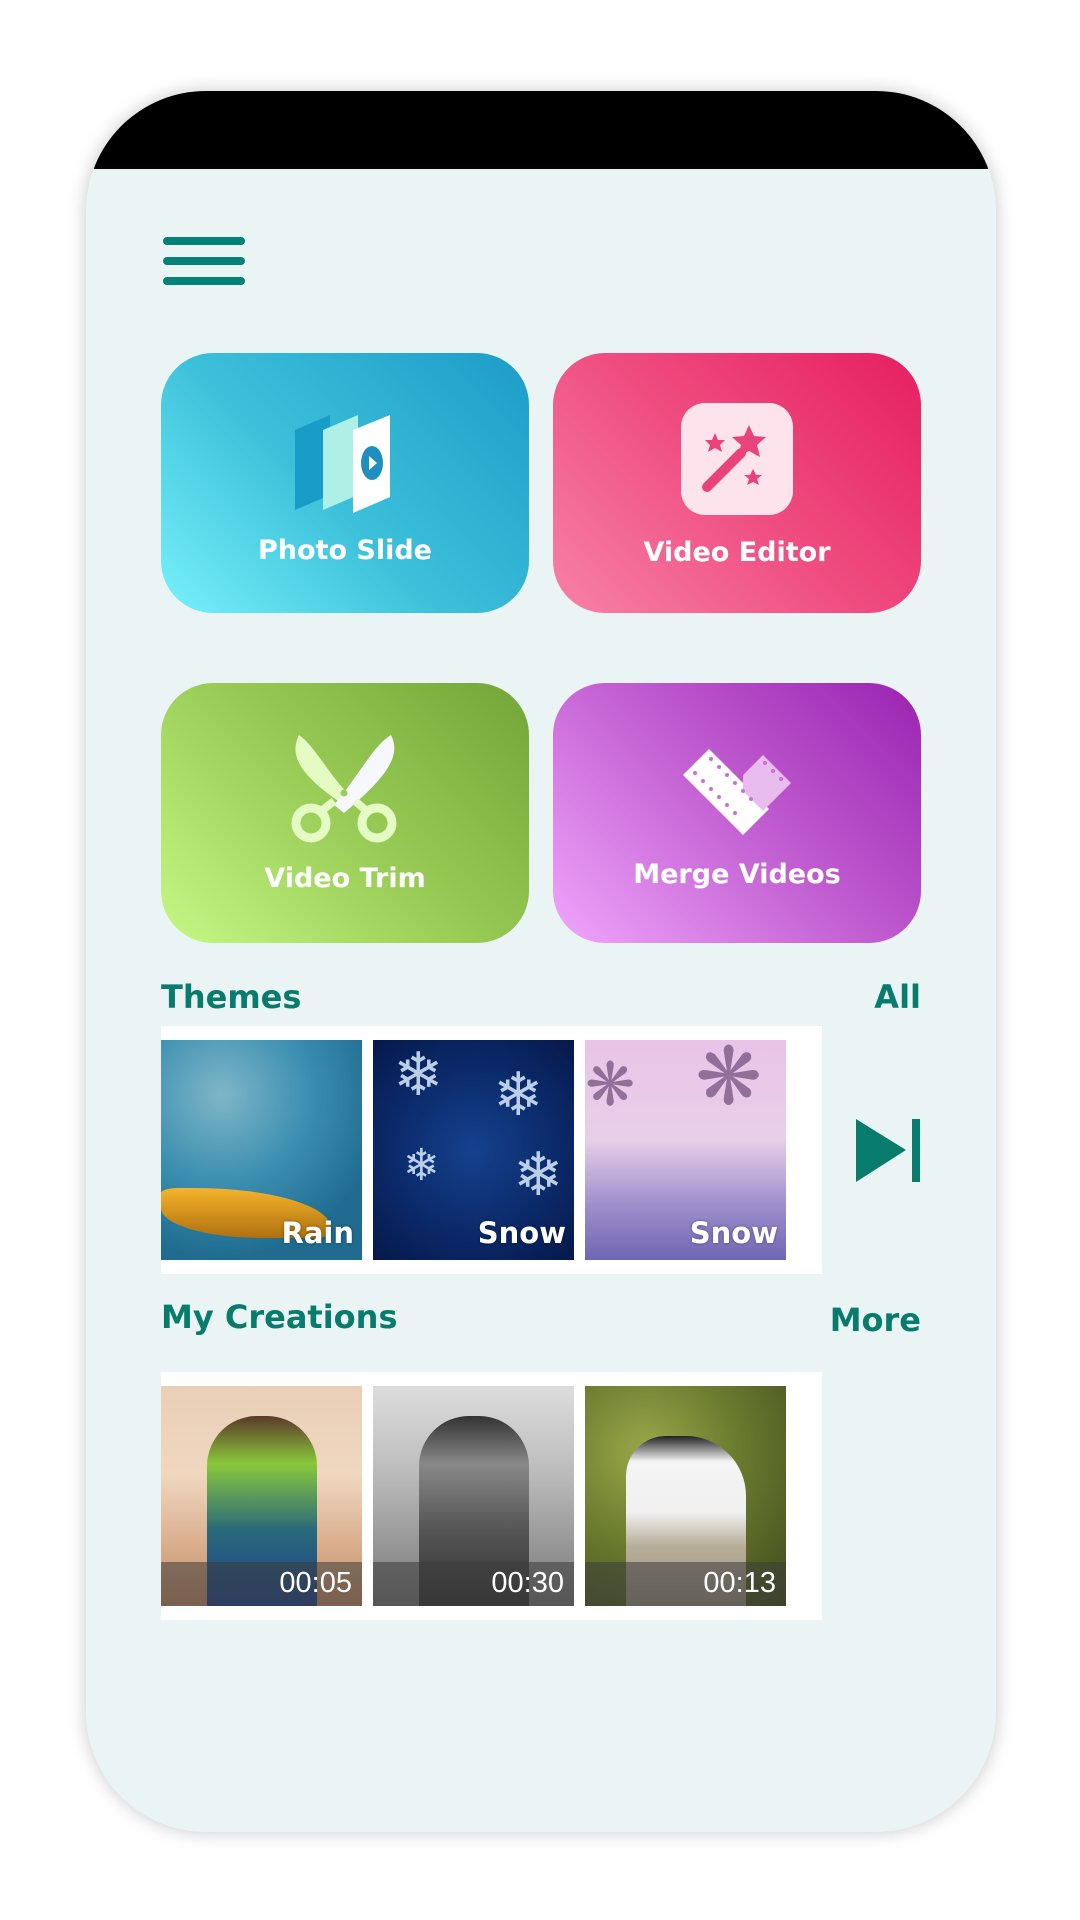  I want to click on film-heart-icon, so click(737, 792).